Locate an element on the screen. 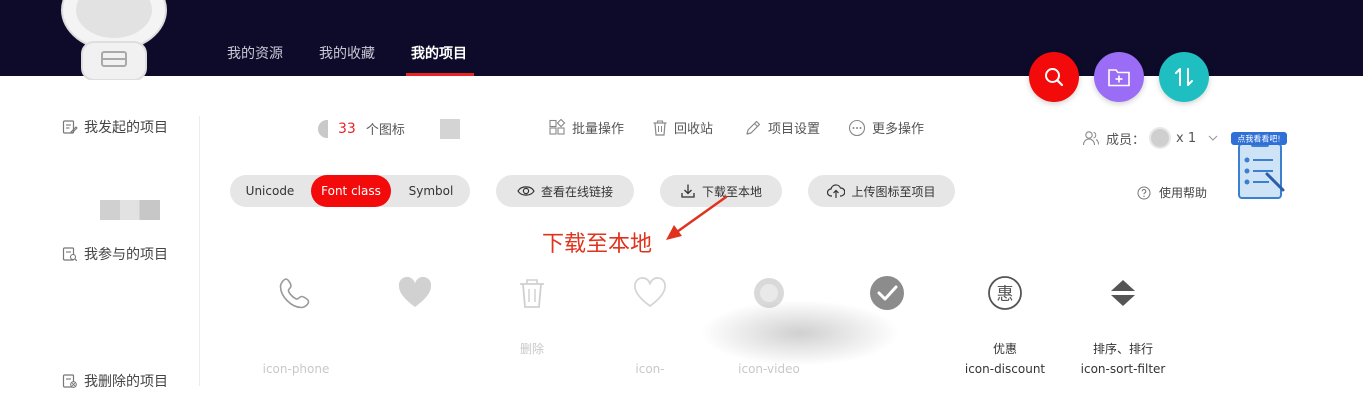 This screenshot has width=1363, height=417. upload-icons-button: 上传图标至项目 is located at coordinates (881, 191).